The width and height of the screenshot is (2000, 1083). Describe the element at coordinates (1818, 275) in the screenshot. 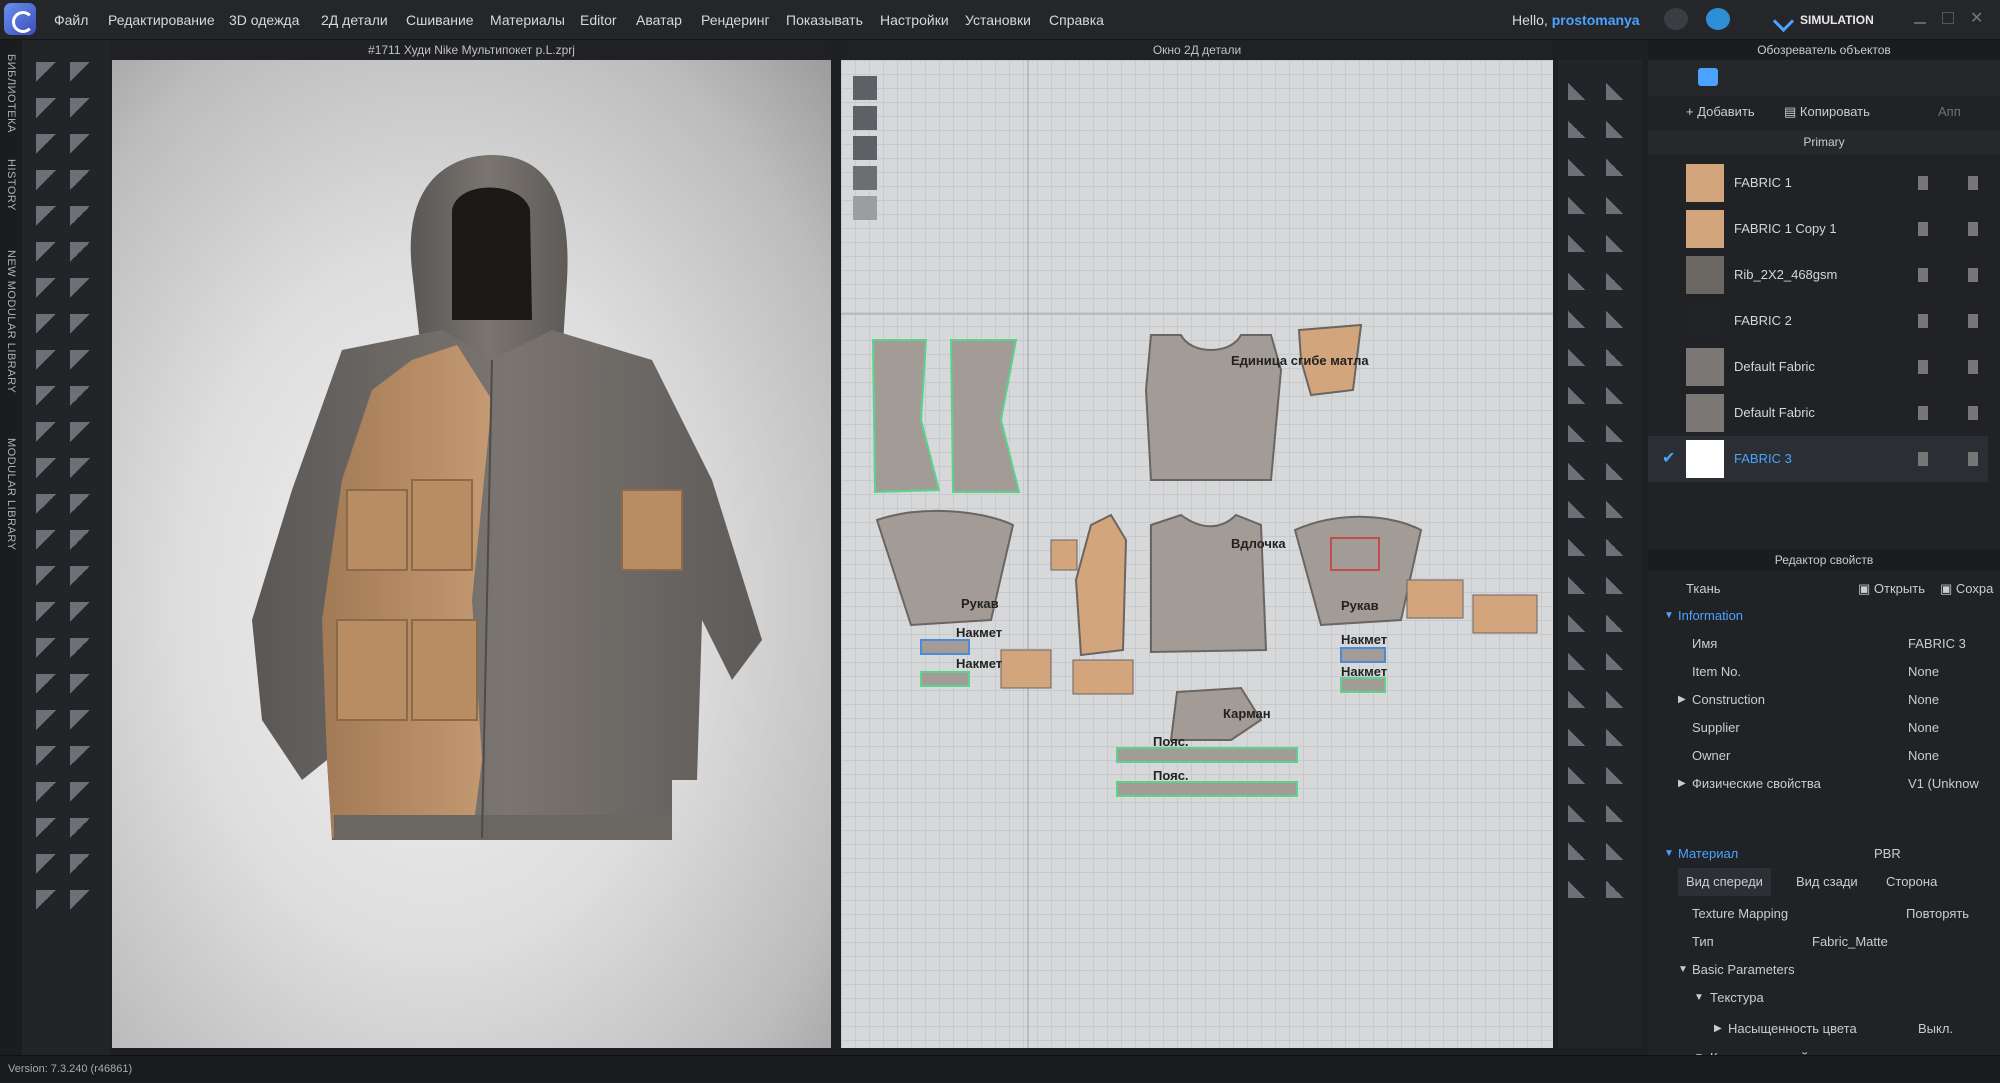

I see `fabric-row: Rib_2X2_468gsm` at that location.